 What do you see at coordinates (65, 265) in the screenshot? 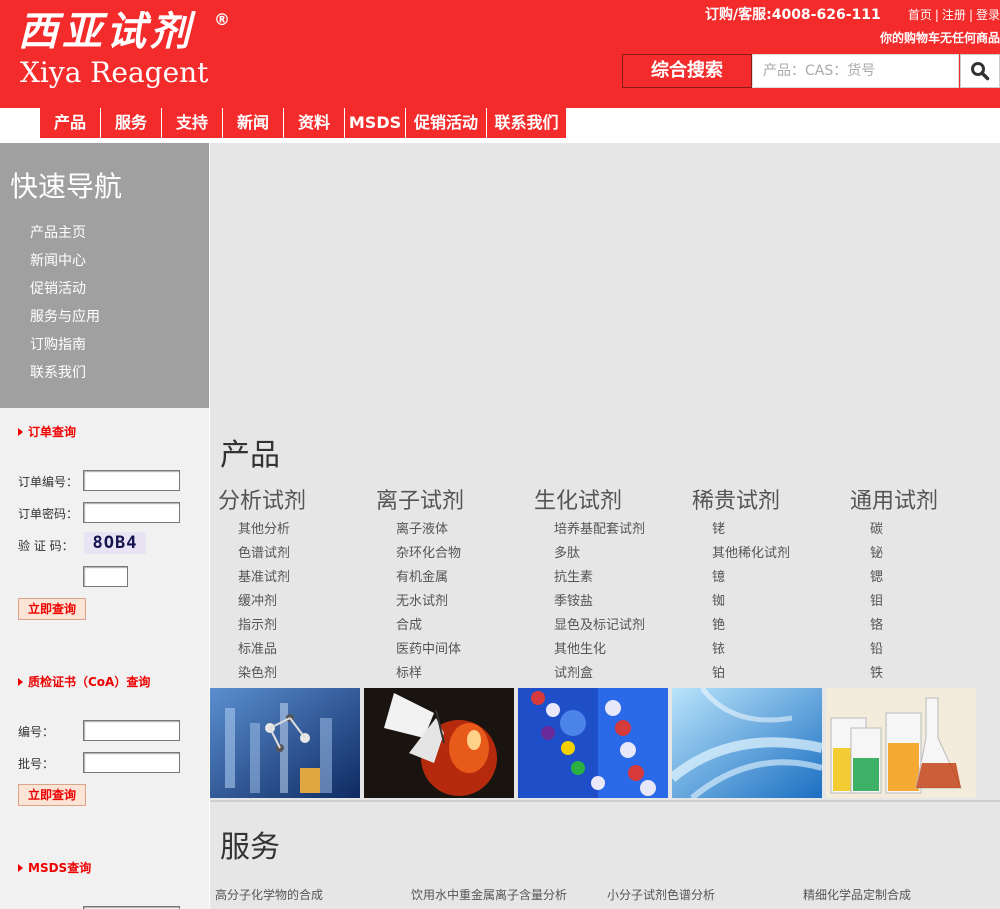
I see `quick-nav-item: 新闻中心` at bounding box center [65, 265].